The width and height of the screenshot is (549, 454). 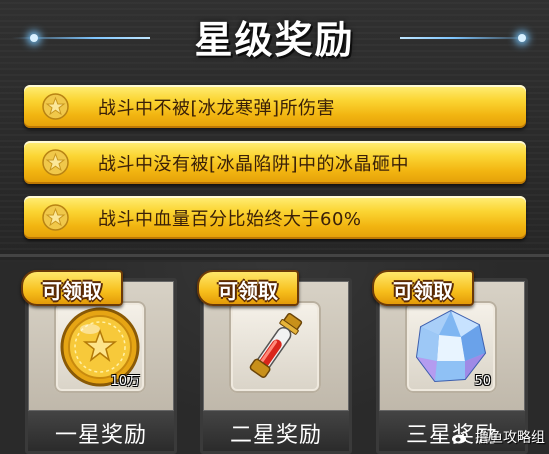 I want to click on claim-button-3: 可领取, so click(x=423, y=288).